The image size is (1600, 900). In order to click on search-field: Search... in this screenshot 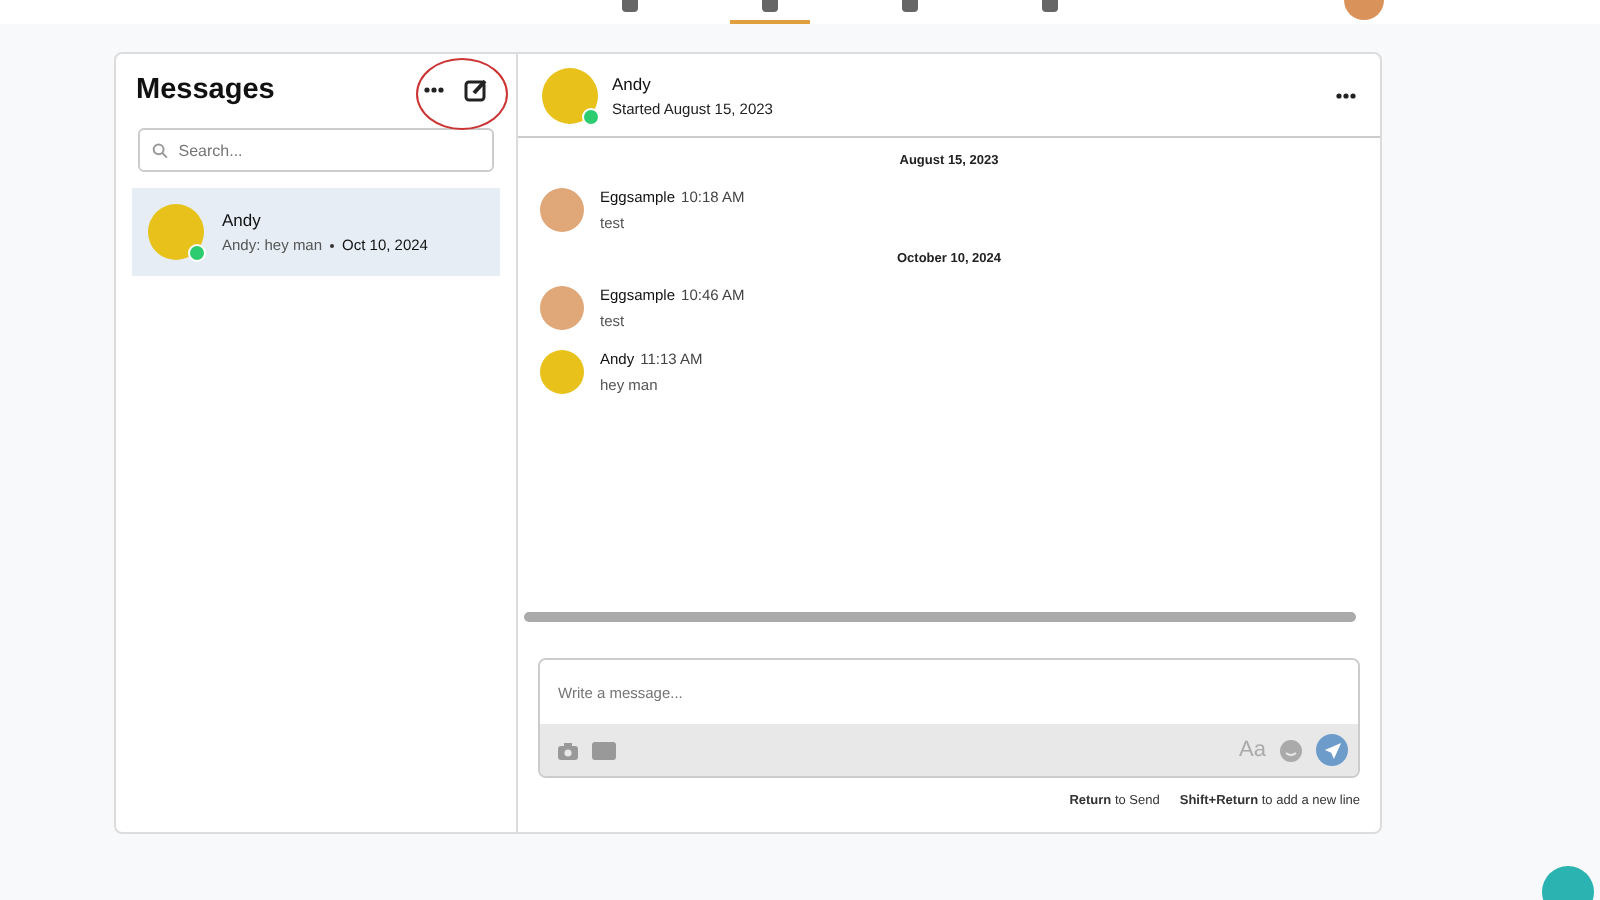, I will do `click(316, 150)`.